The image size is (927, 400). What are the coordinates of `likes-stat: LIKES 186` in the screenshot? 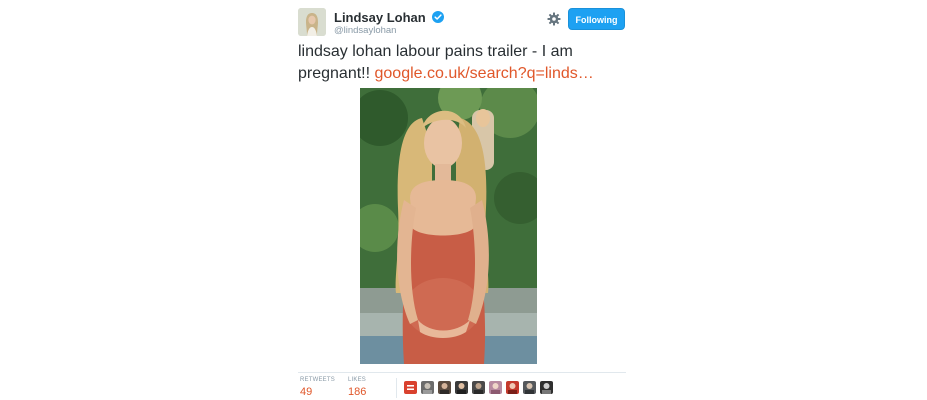 It's located at (357, 387).